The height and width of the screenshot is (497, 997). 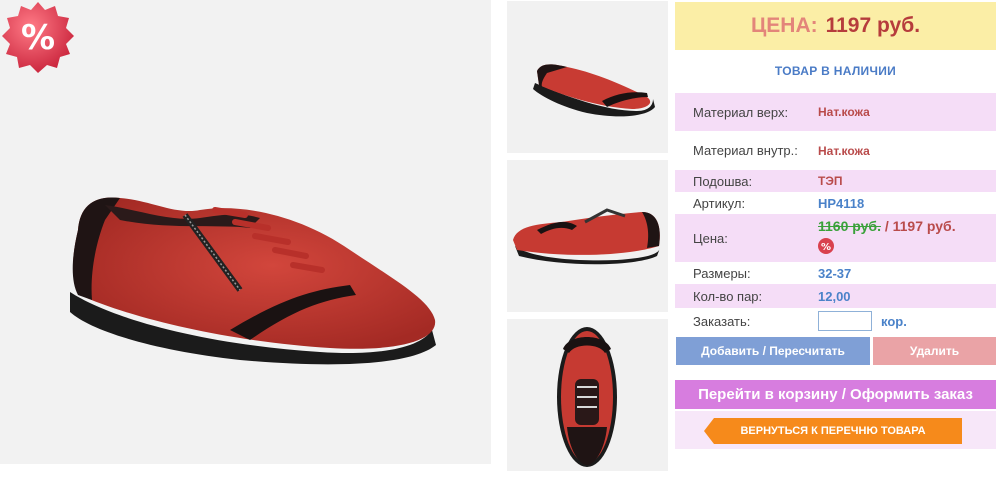 I want to click on order-quantity-input, so click(x=845, y=321).